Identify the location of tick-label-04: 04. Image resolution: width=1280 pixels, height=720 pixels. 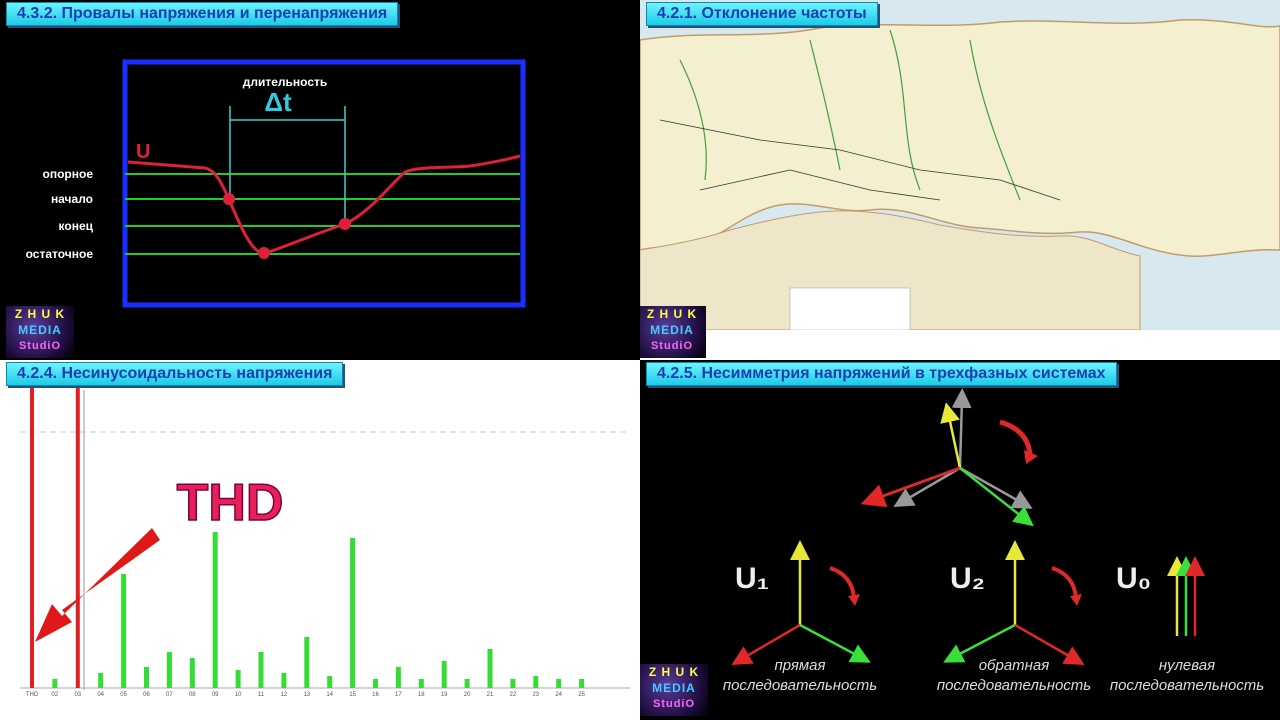
(100, 695).